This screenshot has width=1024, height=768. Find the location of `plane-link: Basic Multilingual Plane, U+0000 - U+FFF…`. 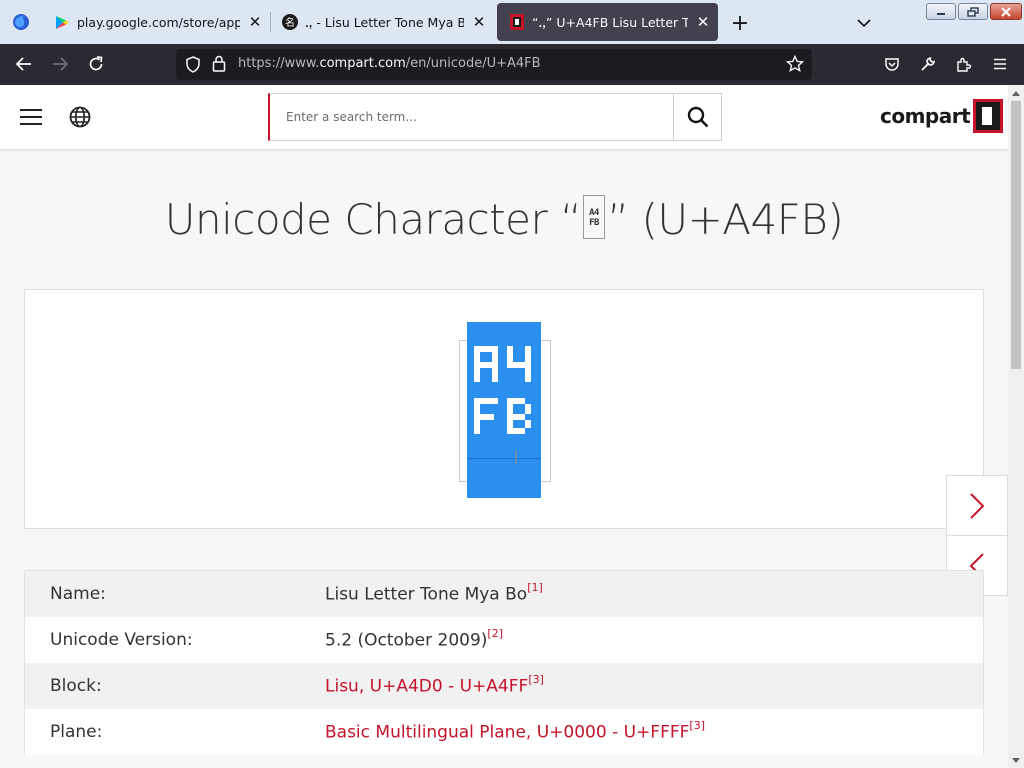

plane-link: Basic Multilingual Plane, U+0000 - U+FFF… is located at coordinates (507, 733).